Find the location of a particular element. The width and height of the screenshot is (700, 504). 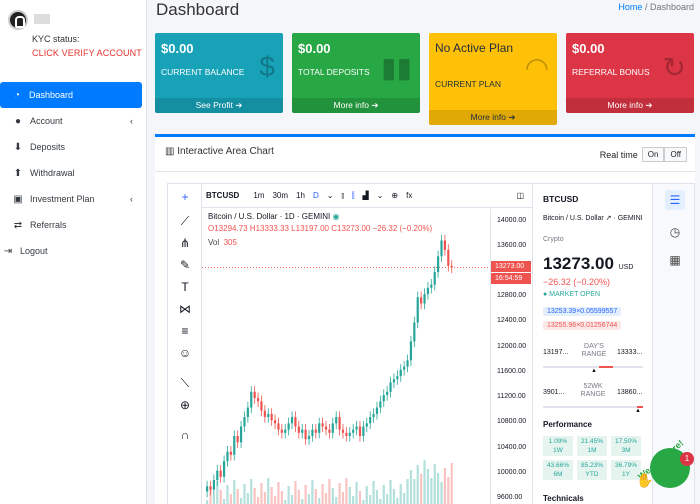

sidebar-item-dashboard: ◔ Dashboard is located at coordinates (71, 95).